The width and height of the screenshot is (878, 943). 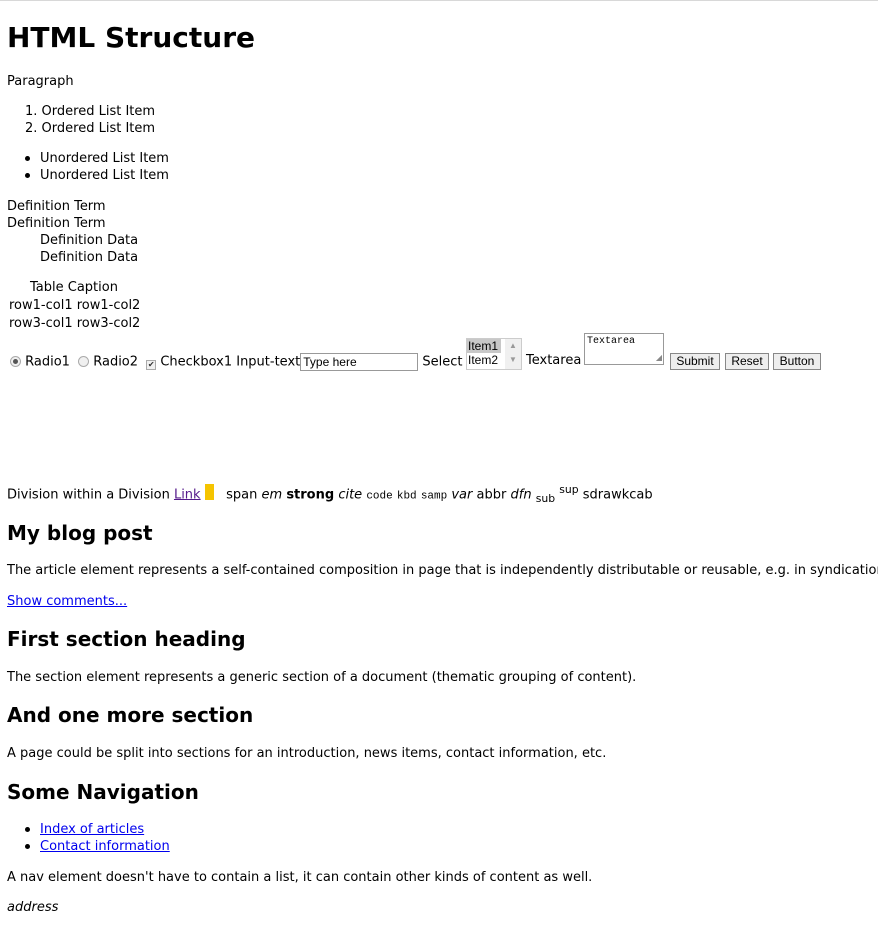 What do you see at coordinates (747, 361) in the screenshot?
I see `reset-button: Reset` at bounding box center [747, 361].